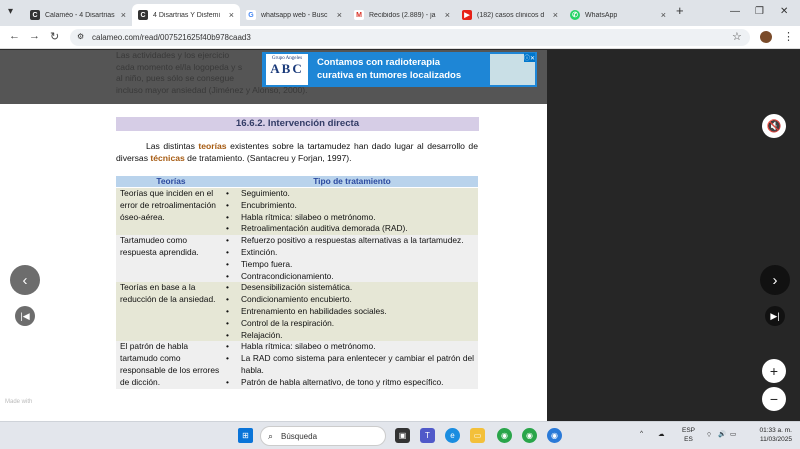  Describe the element at coordinates (251, 15) in the screenshot. I see `google-icon: G` at that location.